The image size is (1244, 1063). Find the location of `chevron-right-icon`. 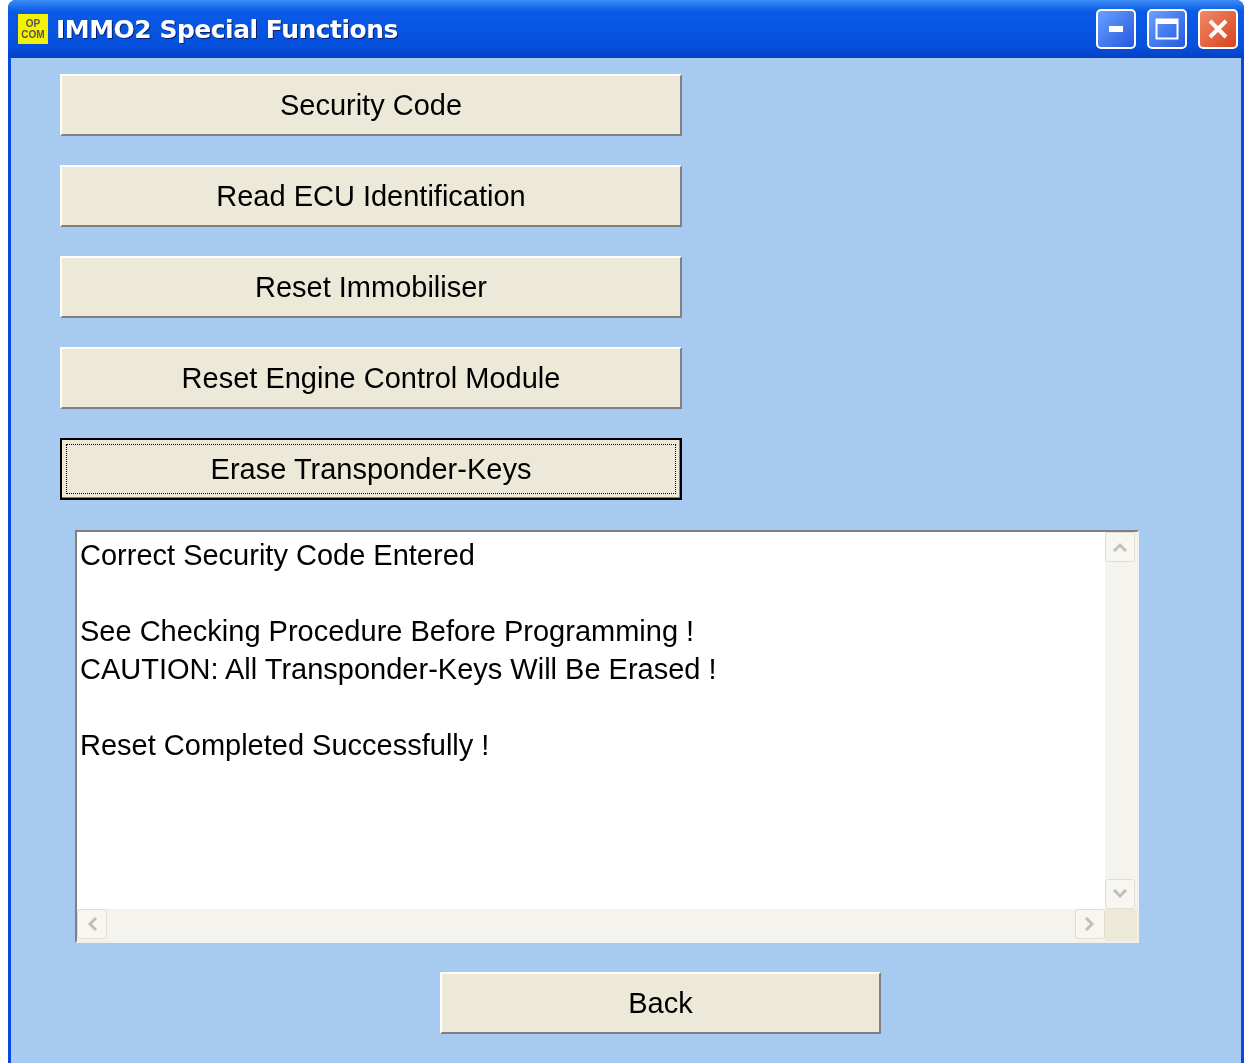

chevron-right-icon is located at coordinates (1090, 924).